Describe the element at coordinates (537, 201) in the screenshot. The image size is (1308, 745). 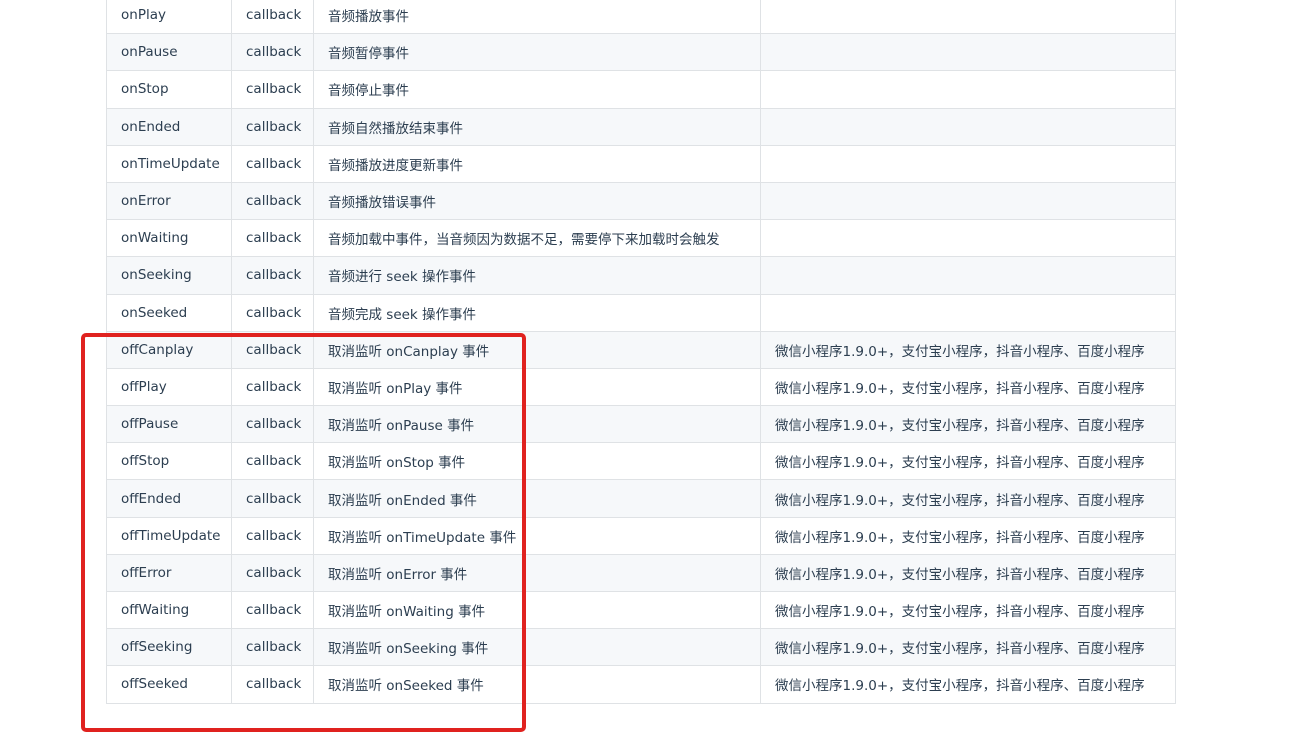
I see `description-cell: 音频播放错误事件` at that location.